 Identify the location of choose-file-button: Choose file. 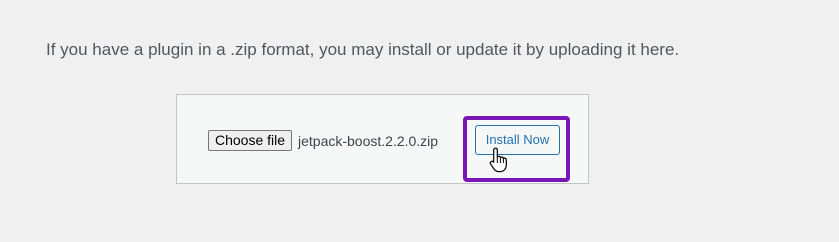
(250, 140).